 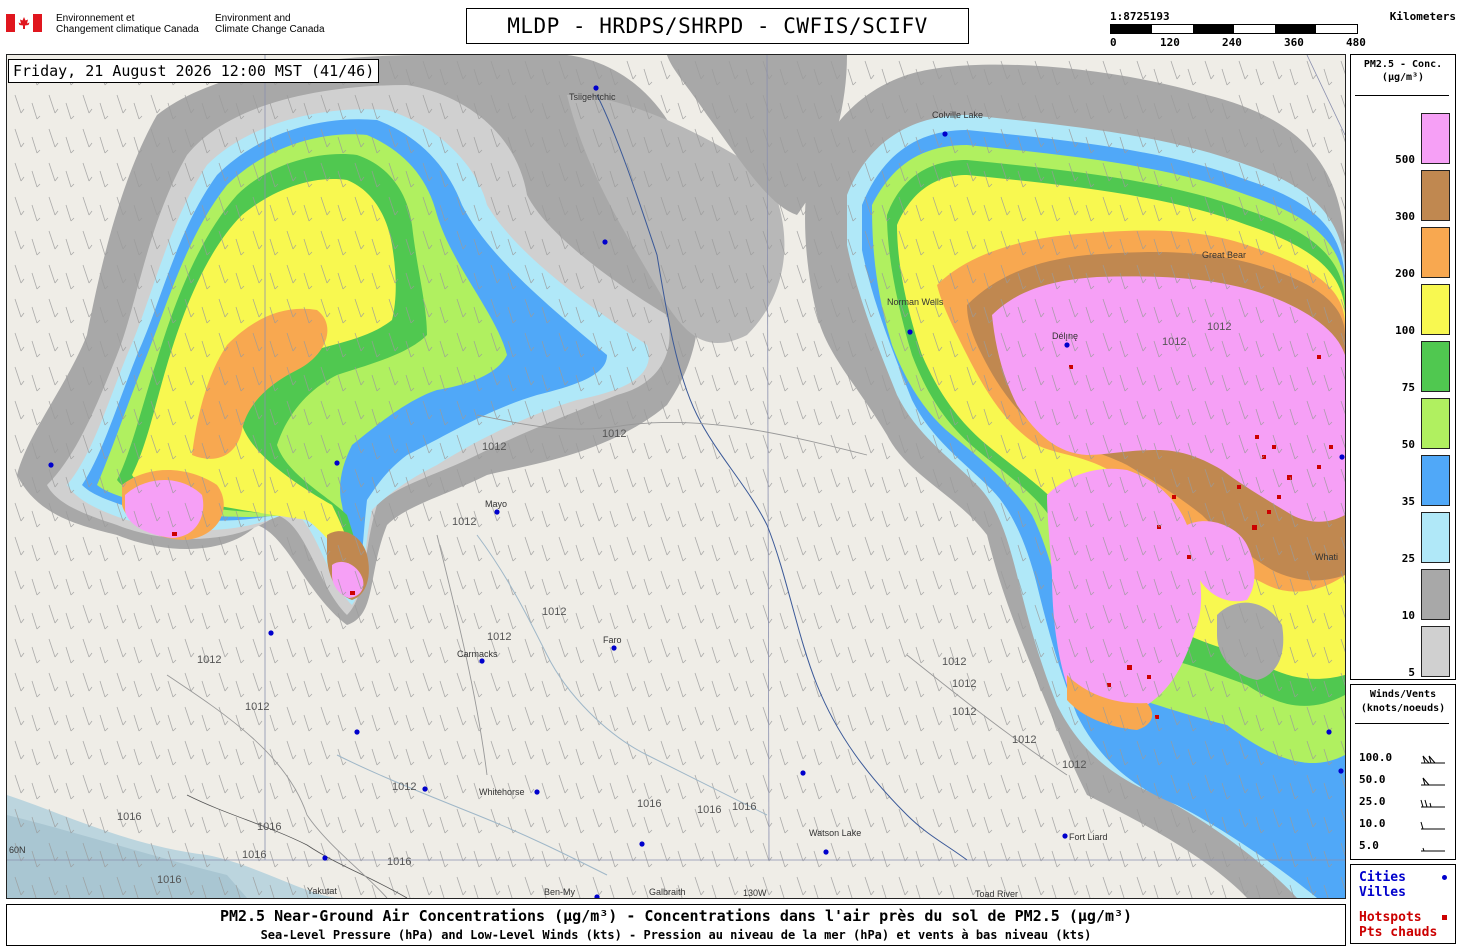 What do you see at coordinates (1403, 71) in the screenshot?
I see `legend-title: PM2.5 - Conc. (µg/m³)` at bounding box center [1403, 71].